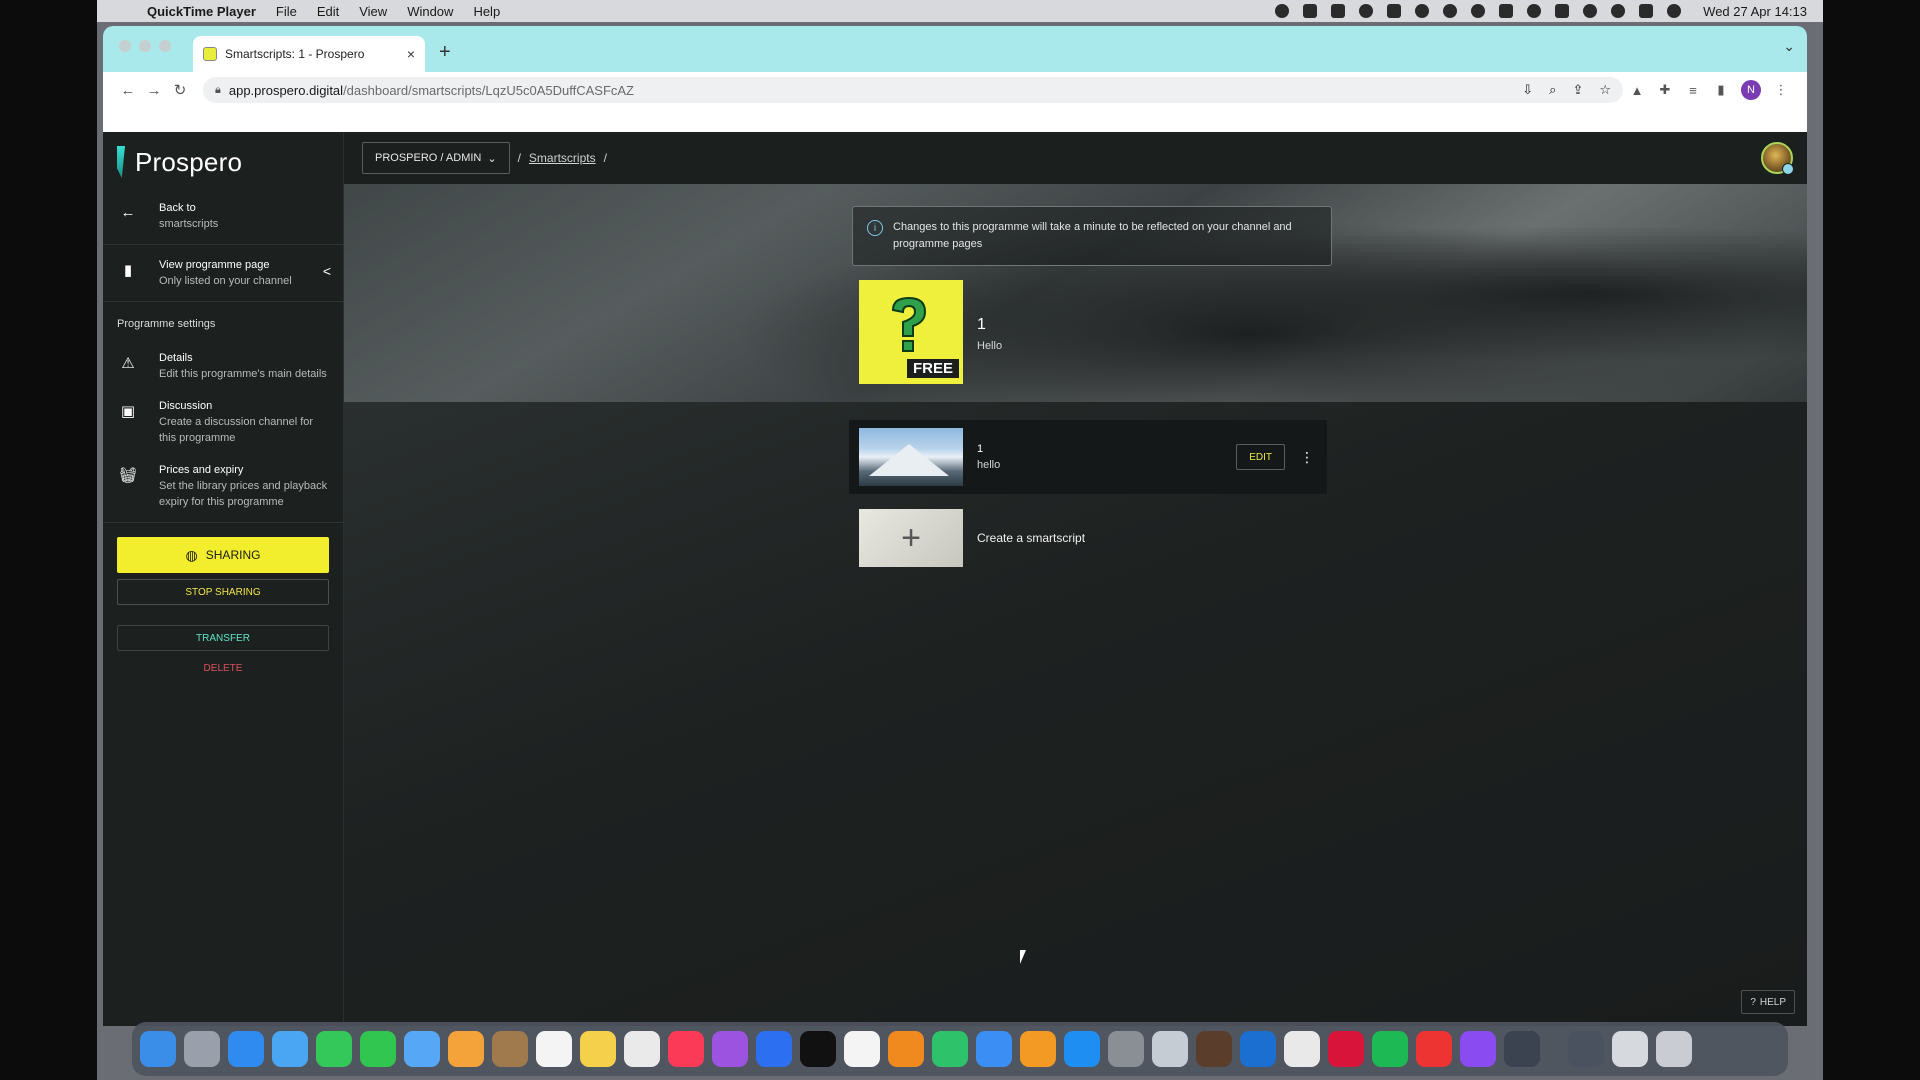 This screenshot has height=1080, width=1920. Describe the element at coordinates (1586, 1049) in the screenshot. I see `downloads-stack-icon` at that location.